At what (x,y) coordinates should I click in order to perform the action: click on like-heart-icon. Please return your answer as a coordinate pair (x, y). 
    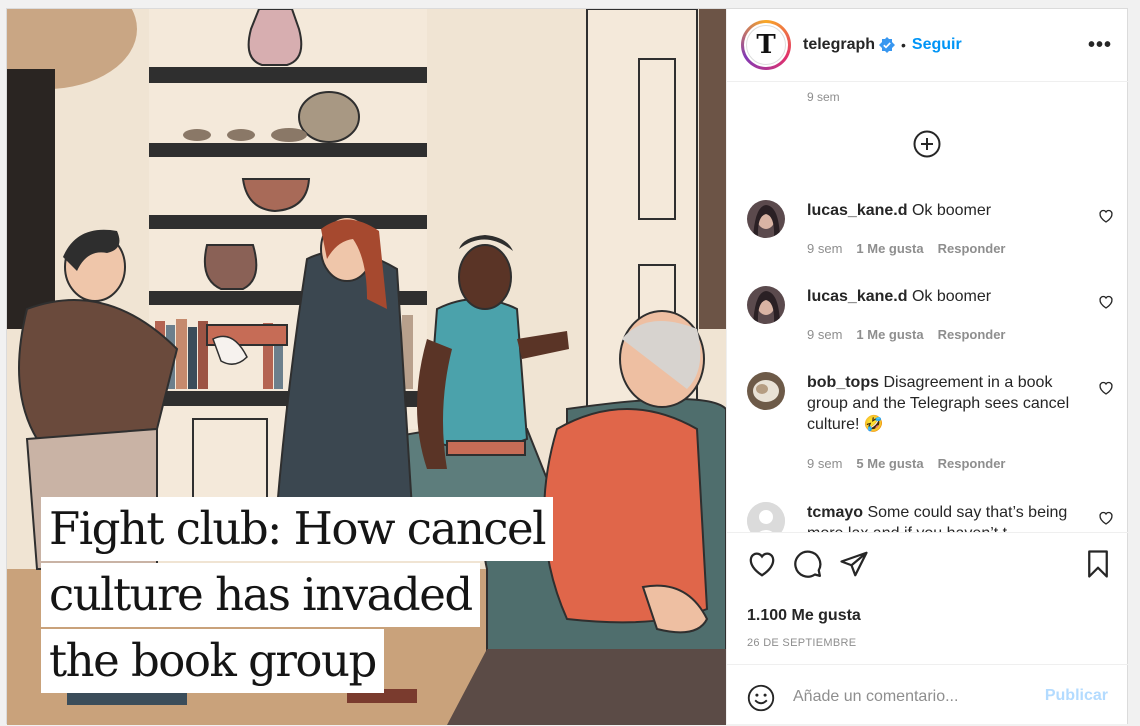
    Looking at the image, I should click on (762, 564).